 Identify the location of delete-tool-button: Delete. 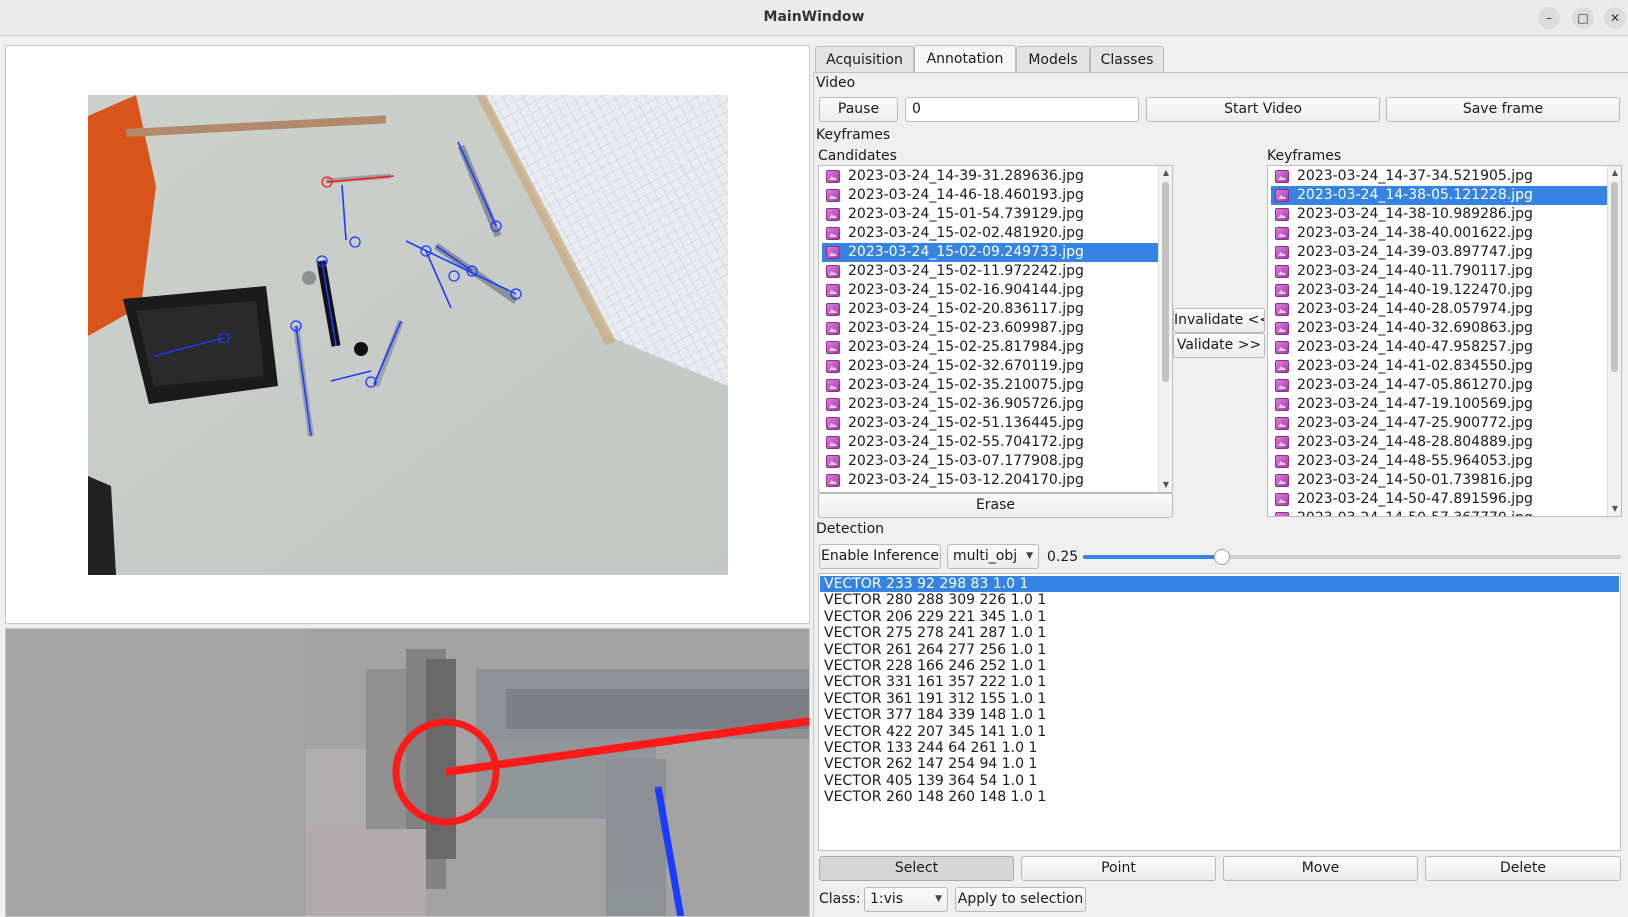
(1523, 868).